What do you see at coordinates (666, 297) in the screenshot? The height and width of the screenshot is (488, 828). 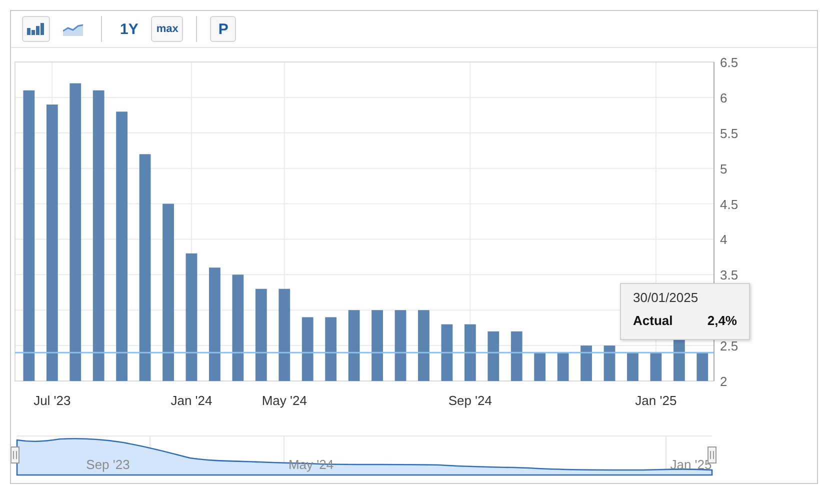 I see `tooltip-date: 30/01/2025` at bounding box center [666, 297].